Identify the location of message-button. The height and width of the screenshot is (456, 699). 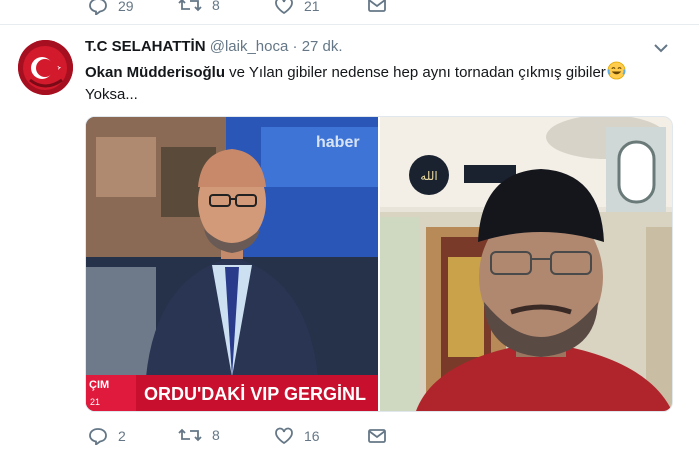
(377, 436).